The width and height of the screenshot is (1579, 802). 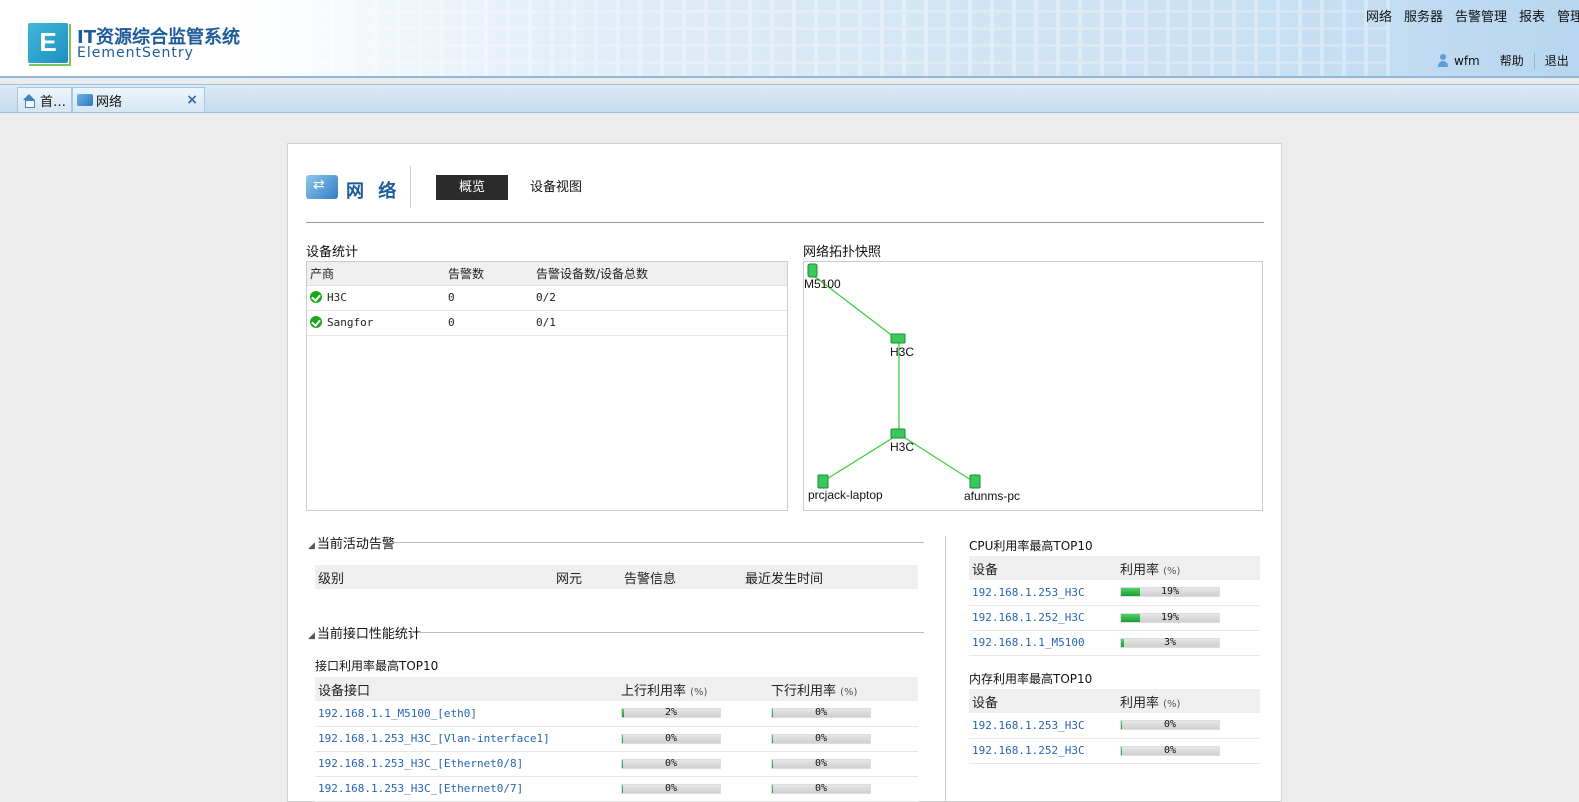 I want to click on device-stats-label: 设备统计, so click(x=332, y=252).